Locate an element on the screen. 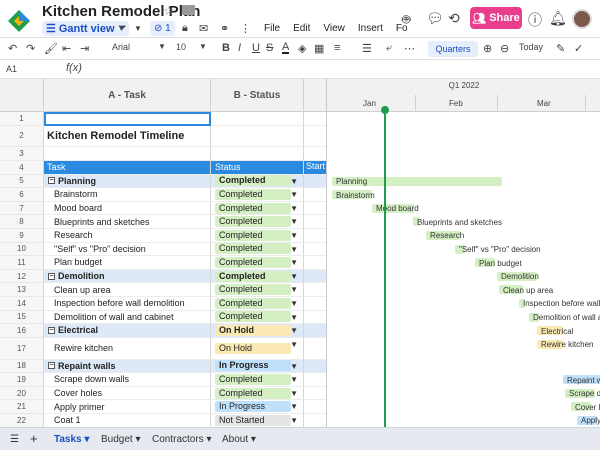  underline-icon: U is located at coordinates (256, 48).